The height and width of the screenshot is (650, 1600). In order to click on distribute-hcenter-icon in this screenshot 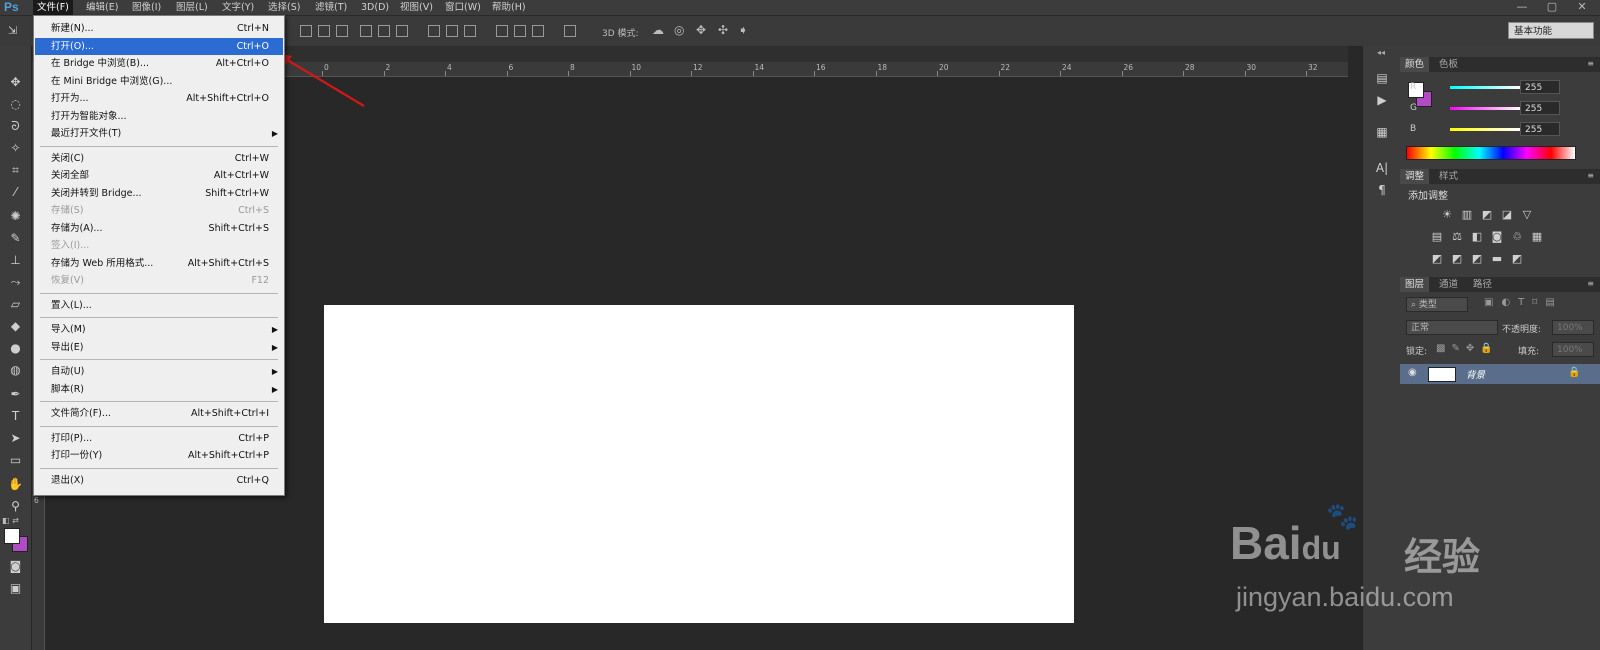, I will do `click(520, 31)`.